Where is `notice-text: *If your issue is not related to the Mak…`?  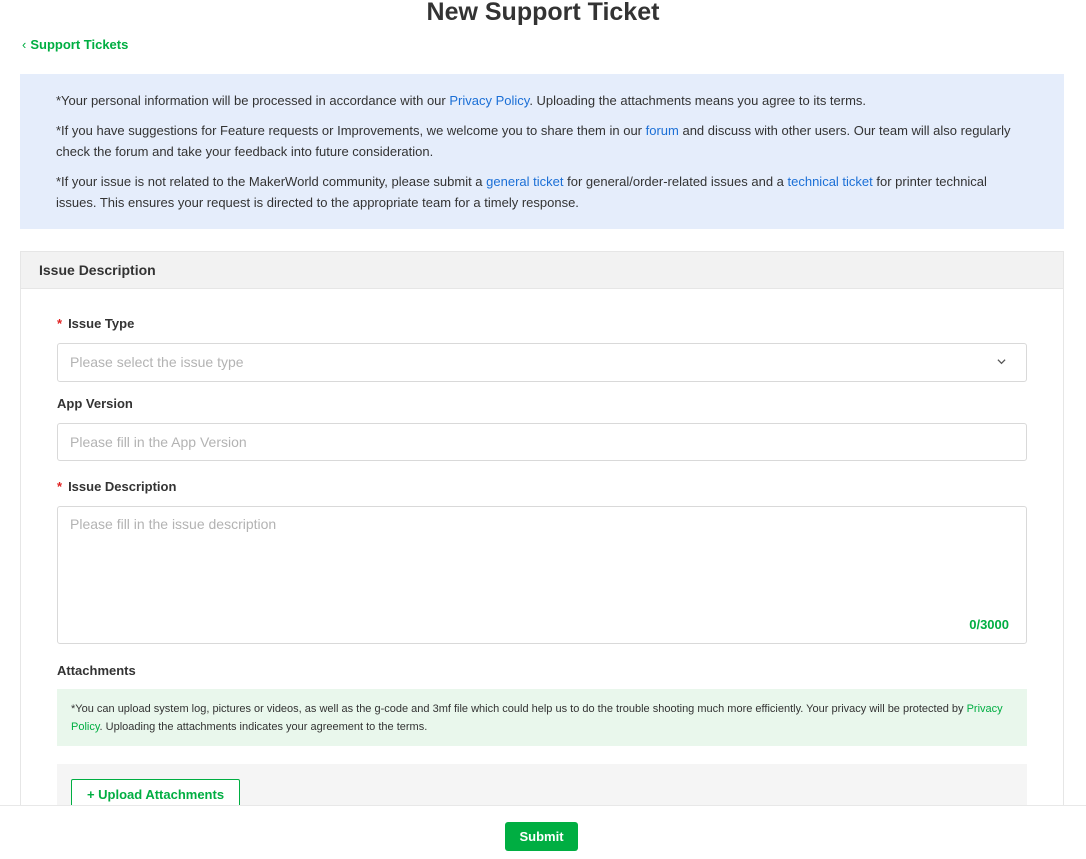
notice-text: *If your issue is not related to the Mak… is located at coordinates (271, 181).